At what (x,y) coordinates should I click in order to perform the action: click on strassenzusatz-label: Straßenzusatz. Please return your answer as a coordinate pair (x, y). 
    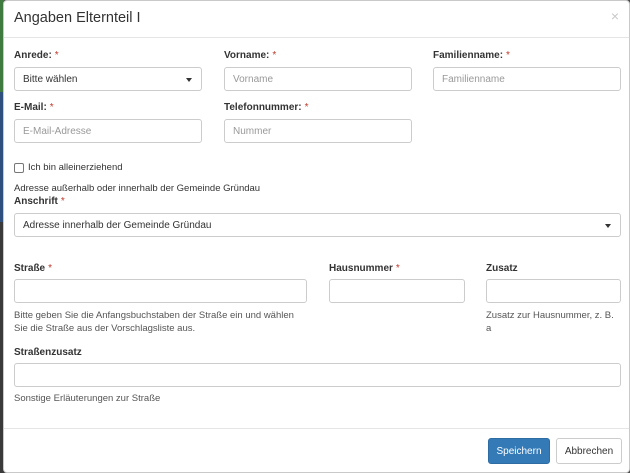
    Looking at the image, I should click on (48, 352).